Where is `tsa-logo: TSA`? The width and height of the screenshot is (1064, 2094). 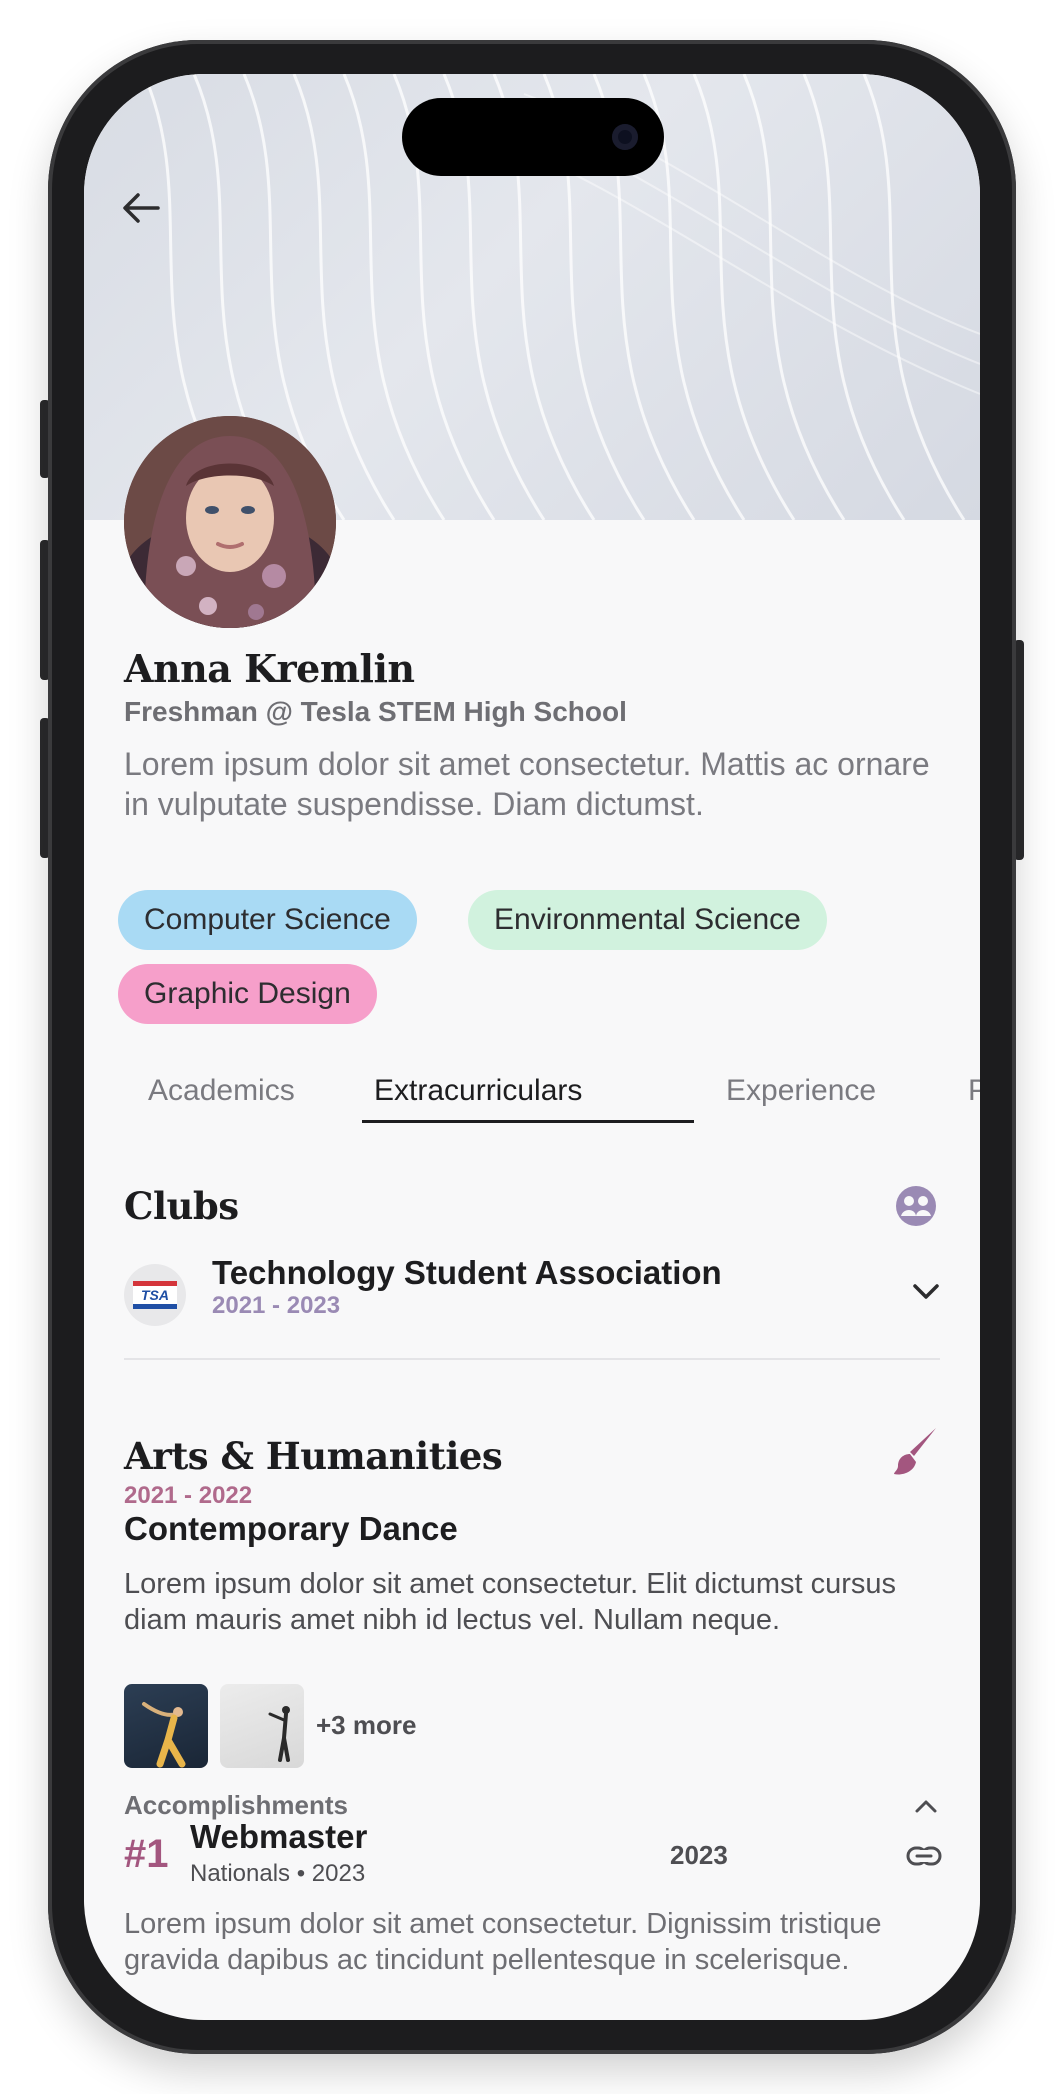
tsa-logo: TSA is located at coordinates (155, 1295).